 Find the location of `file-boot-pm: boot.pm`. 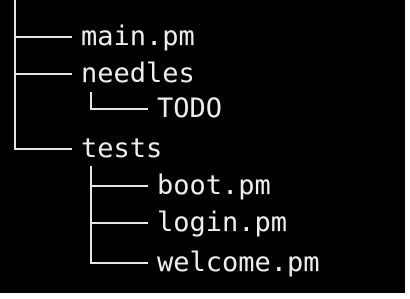

file-boot-pm: boot.pm is located at coordinates (214, 186).